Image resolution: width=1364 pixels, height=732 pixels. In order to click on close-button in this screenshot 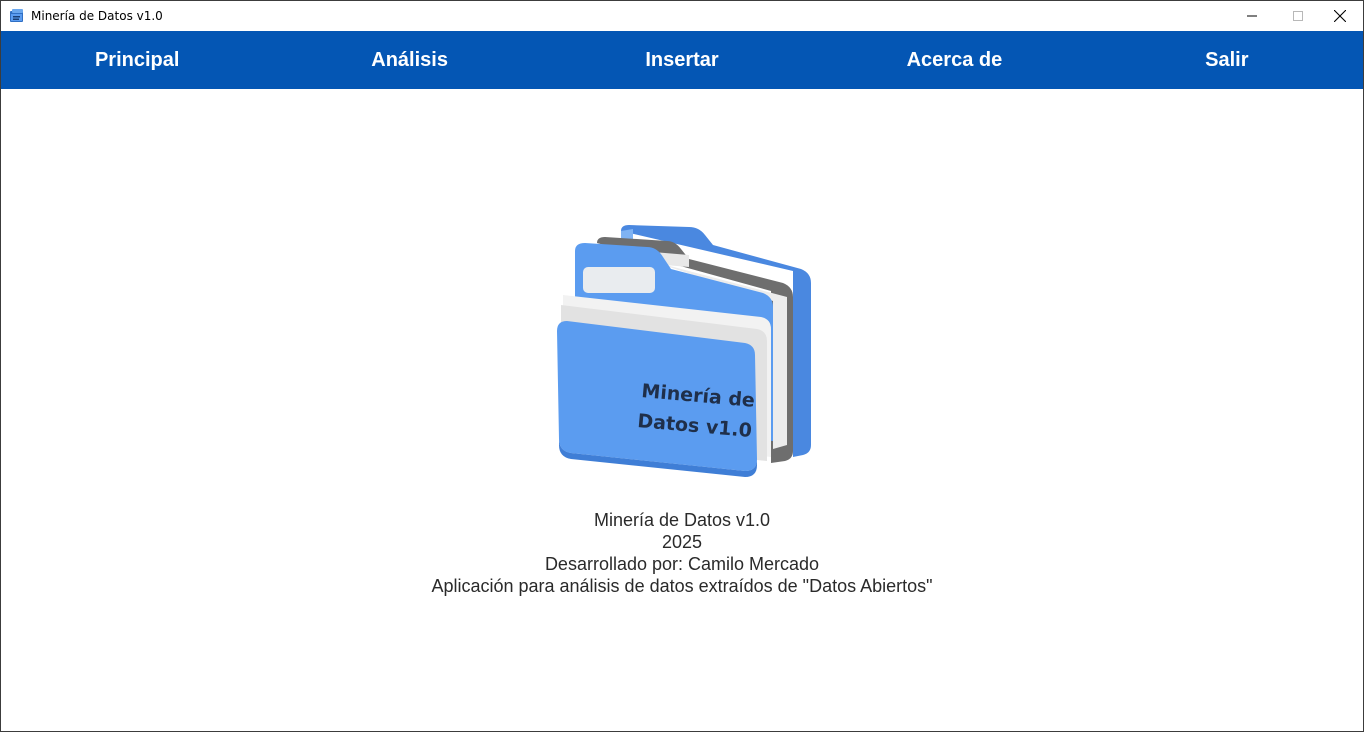, I will do `click(1340, 16)`.